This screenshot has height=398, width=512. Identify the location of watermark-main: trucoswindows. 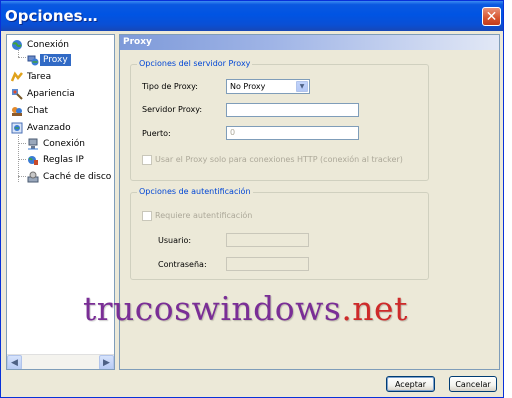
(212, 308).